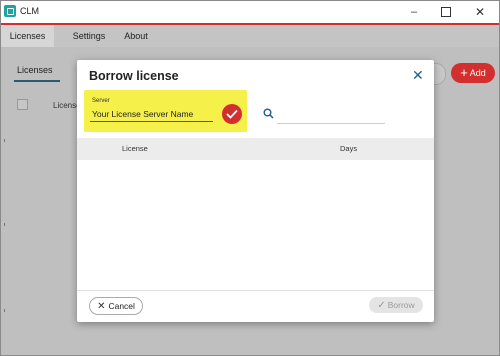  Describe the element at coordinates (331, 123) in the screenshot. I see `search-input` at that location.